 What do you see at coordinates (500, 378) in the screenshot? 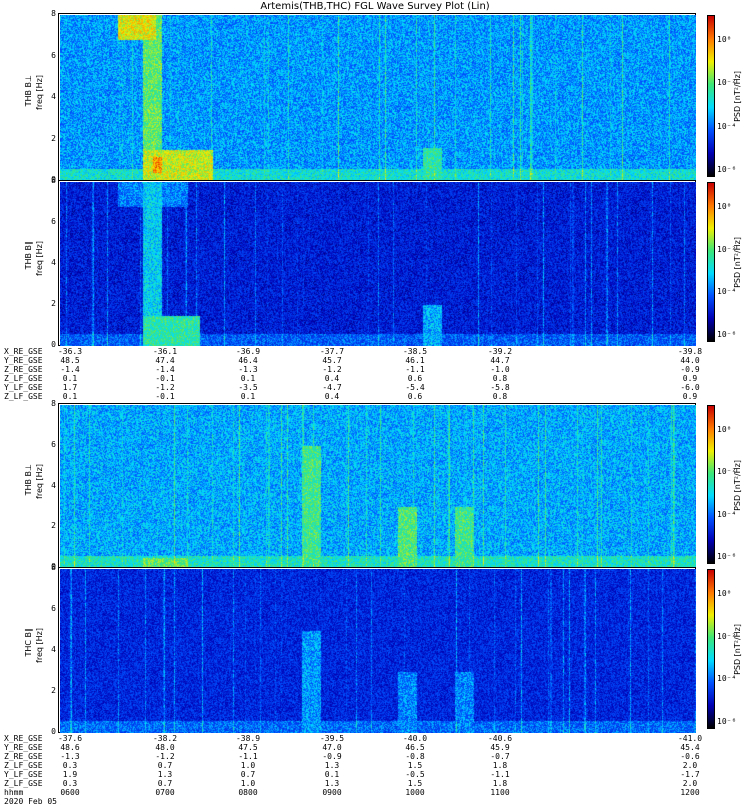
I see `ephemeris-value: 0.8` at bounding box center [500, 378].